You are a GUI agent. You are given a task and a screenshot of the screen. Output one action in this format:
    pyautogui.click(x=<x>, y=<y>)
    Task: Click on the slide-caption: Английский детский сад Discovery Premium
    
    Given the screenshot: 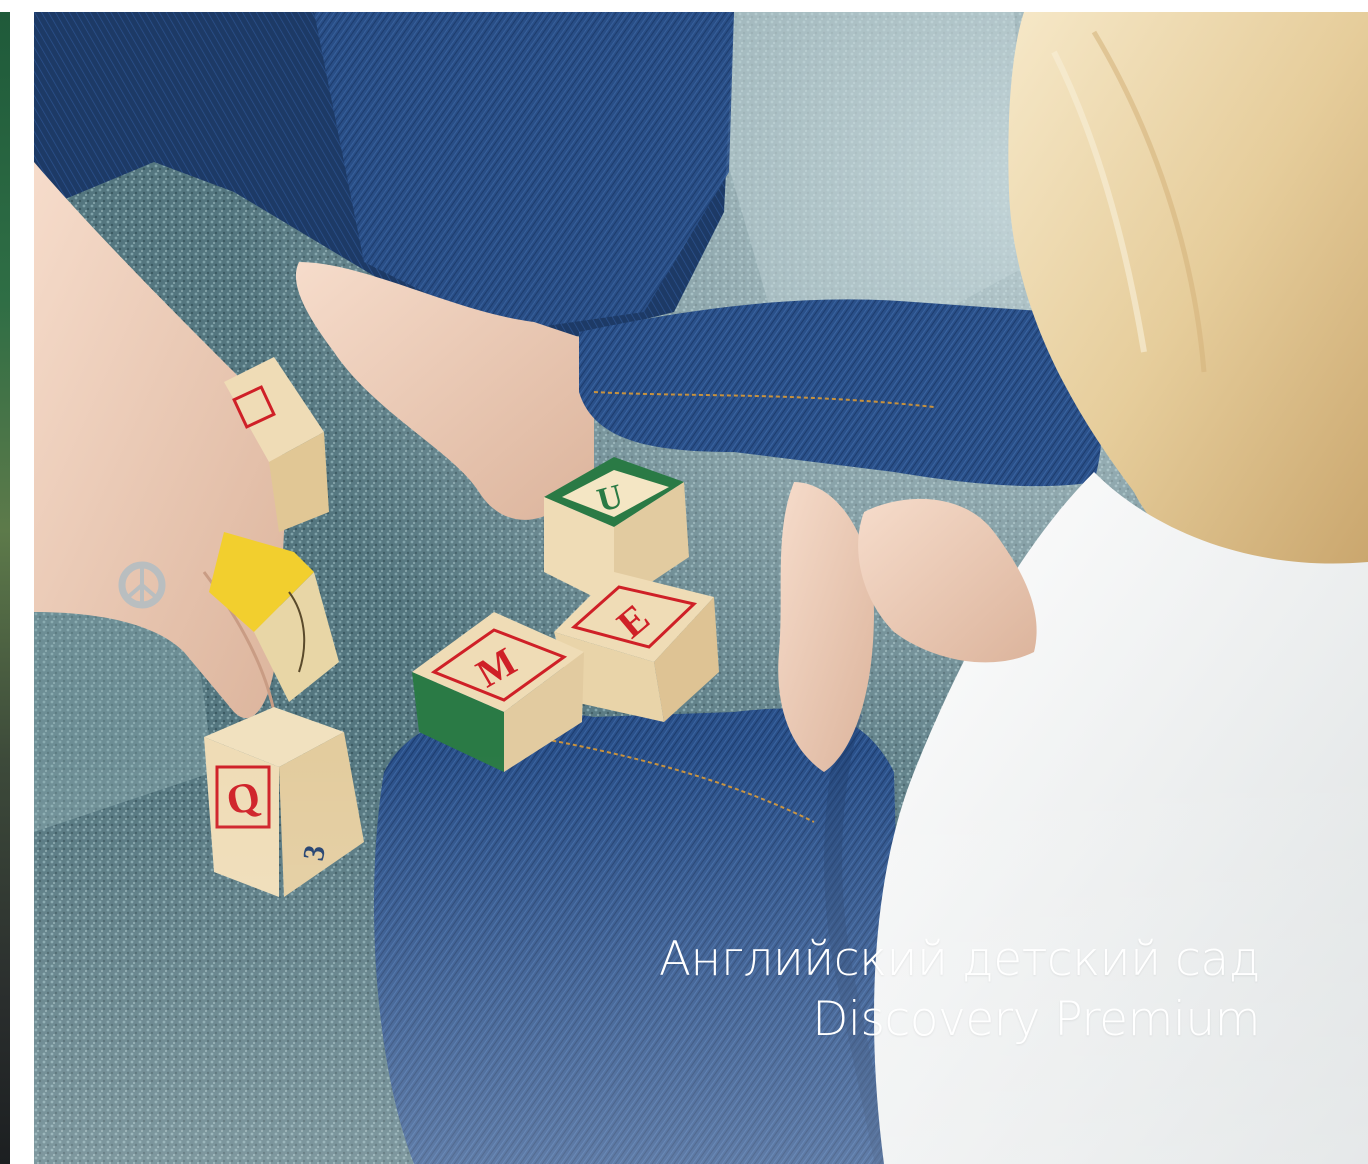 What is the action you would take?
    pyautogui.click(x=959, y=990)
    